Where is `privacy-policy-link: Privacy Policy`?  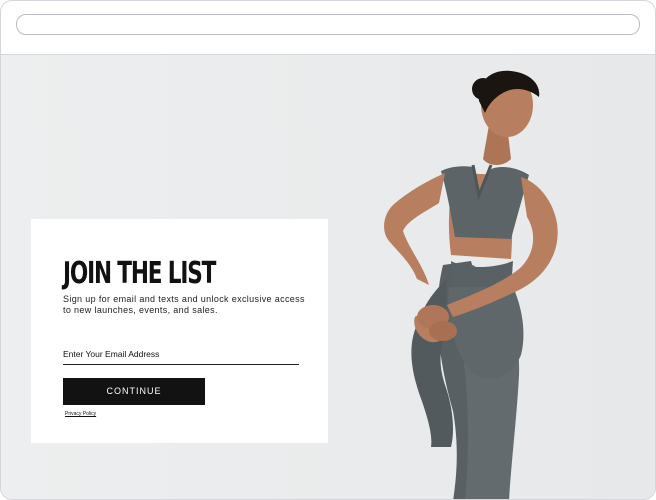 privacy-policy-link: Privacy Policy is located at coordinates (80, 414).